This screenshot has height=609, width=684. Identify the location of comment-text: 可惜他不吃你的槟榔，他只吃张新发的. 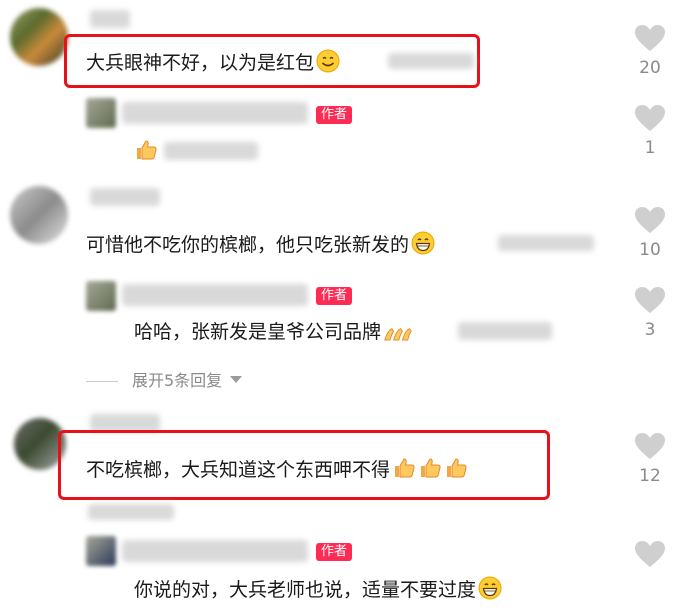
(260, 244).